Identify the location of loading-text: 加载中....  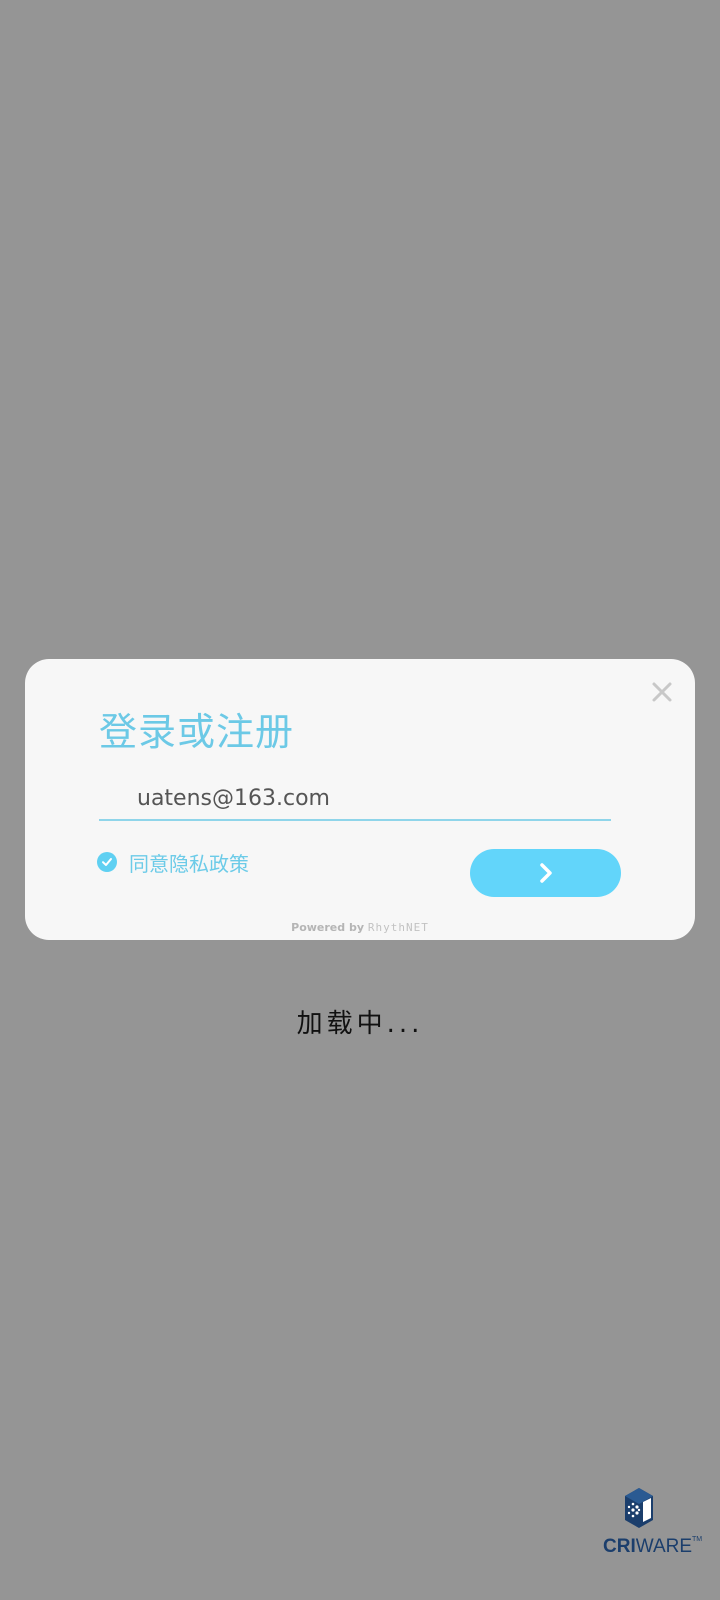
(360, 1024).